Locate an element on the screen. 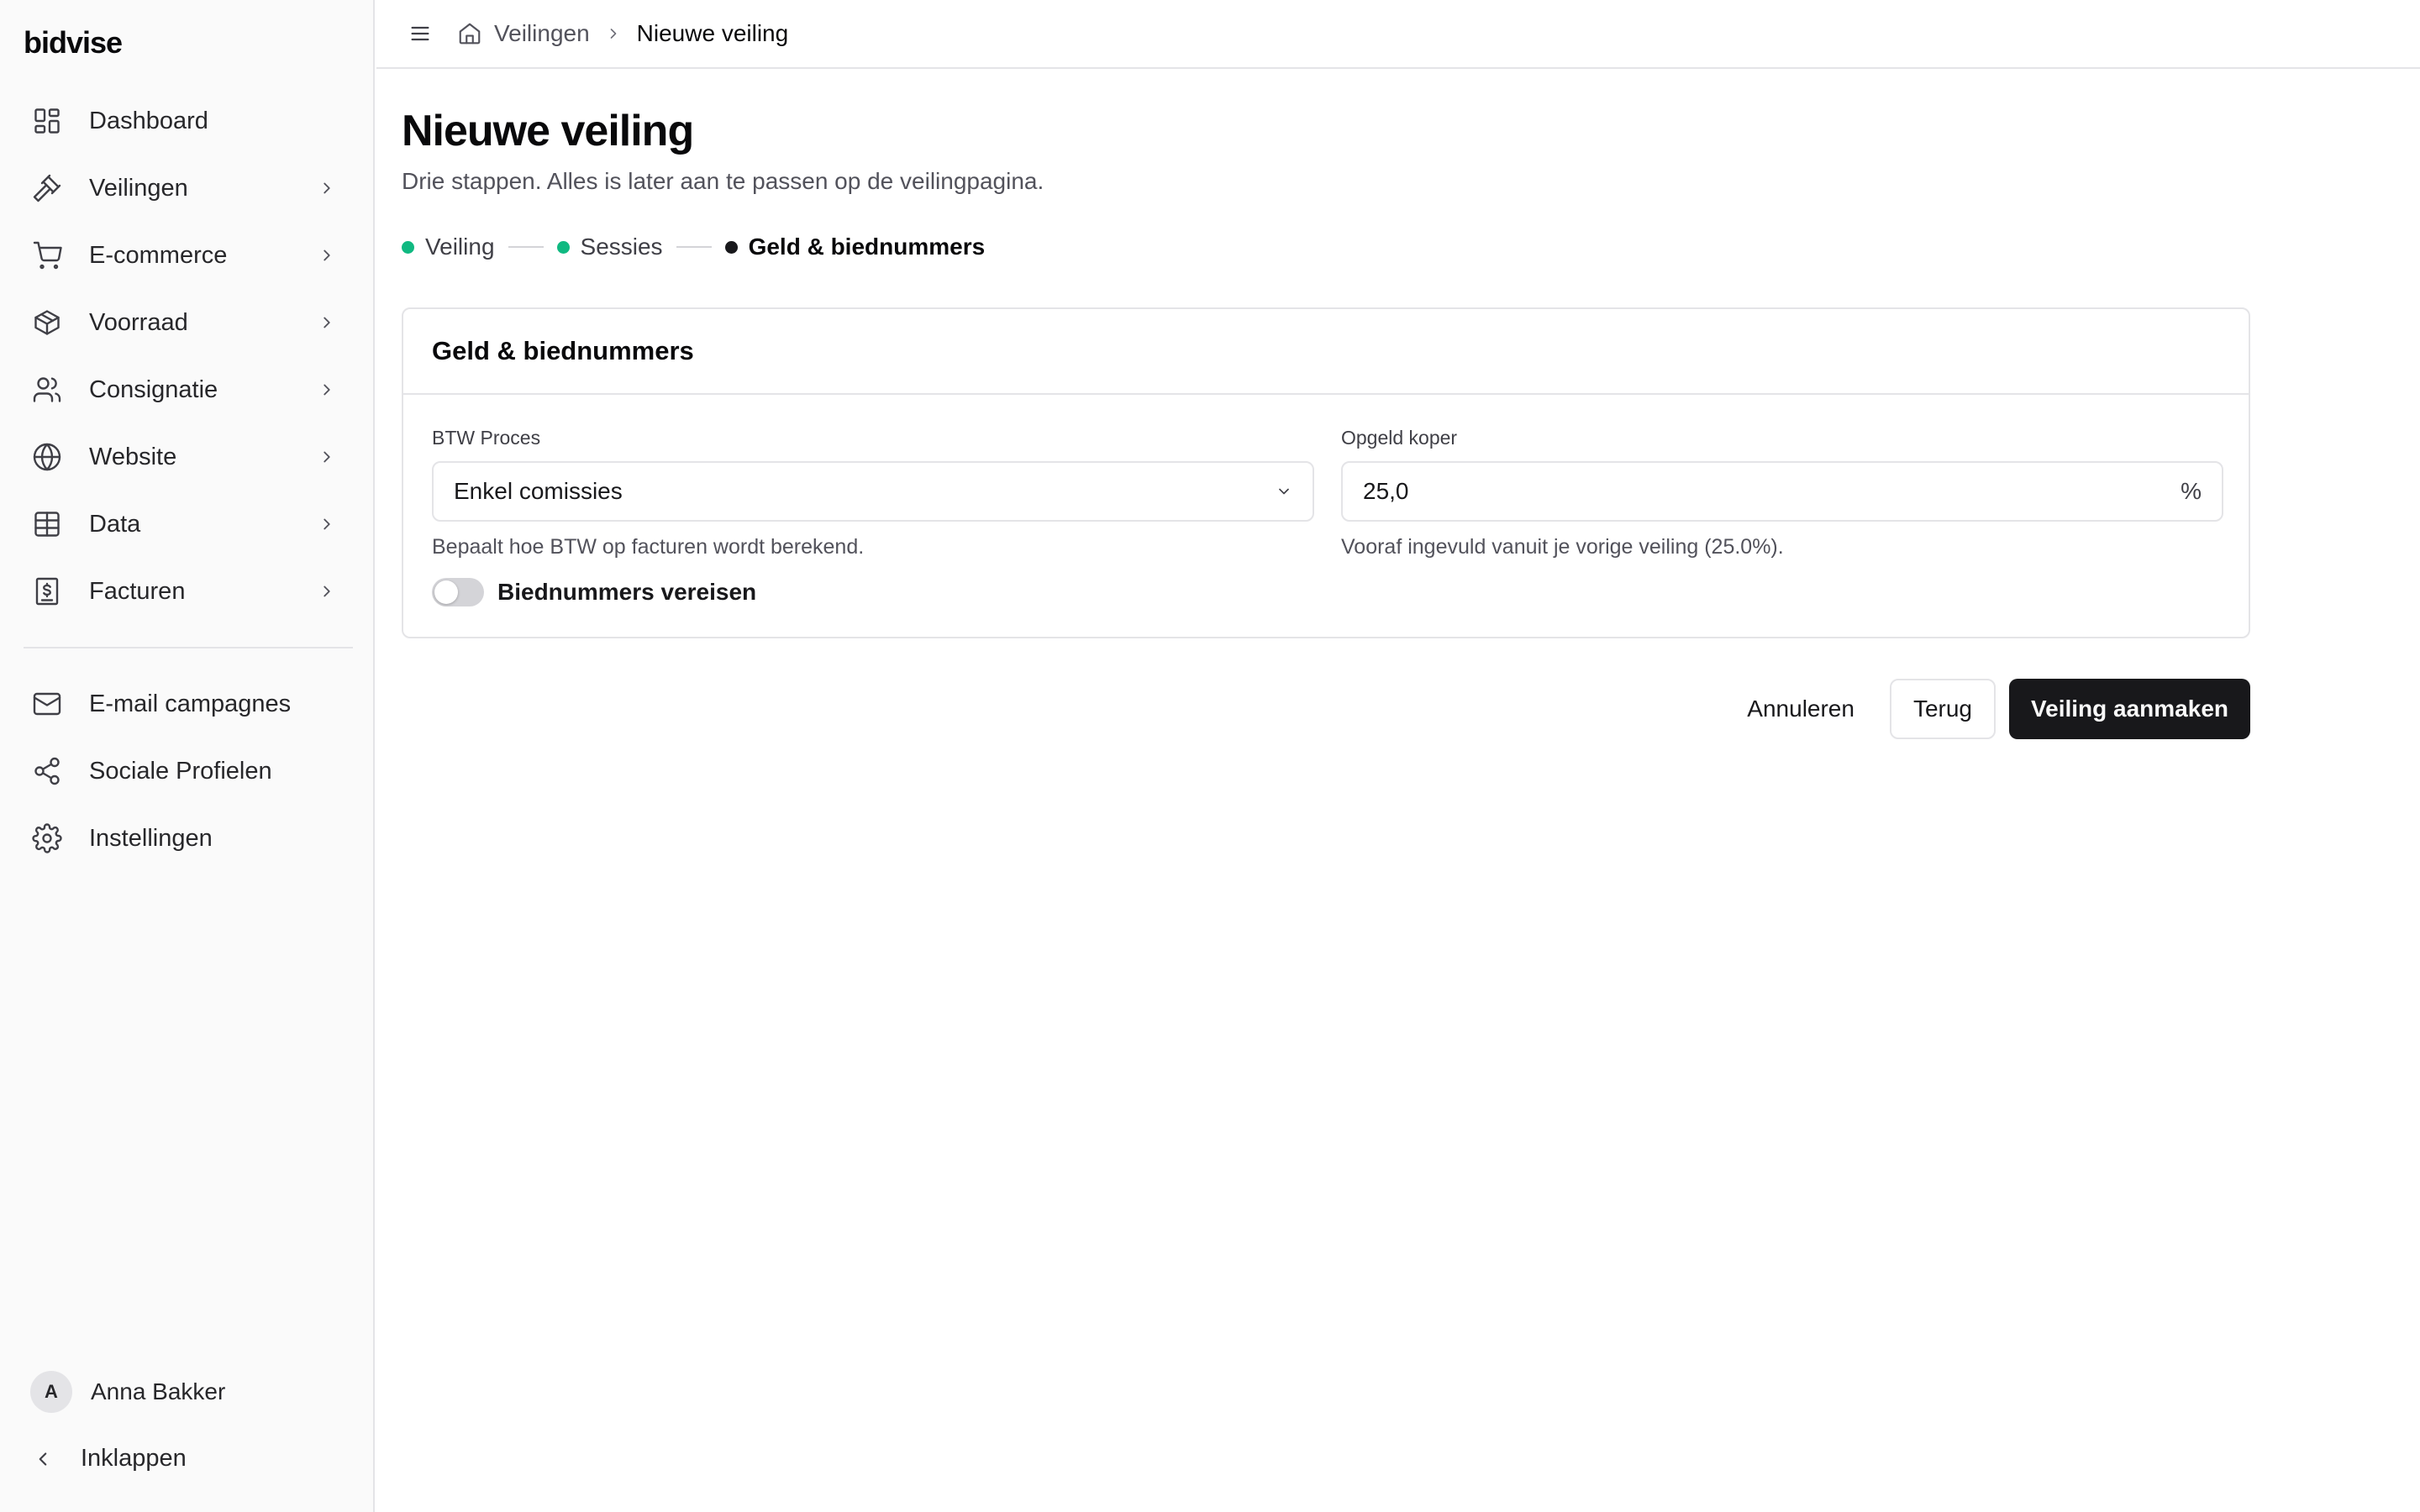 This screenshot has height=1512, width=2420. user-name: Anna Bakker is located at coordinates (158, 1391).